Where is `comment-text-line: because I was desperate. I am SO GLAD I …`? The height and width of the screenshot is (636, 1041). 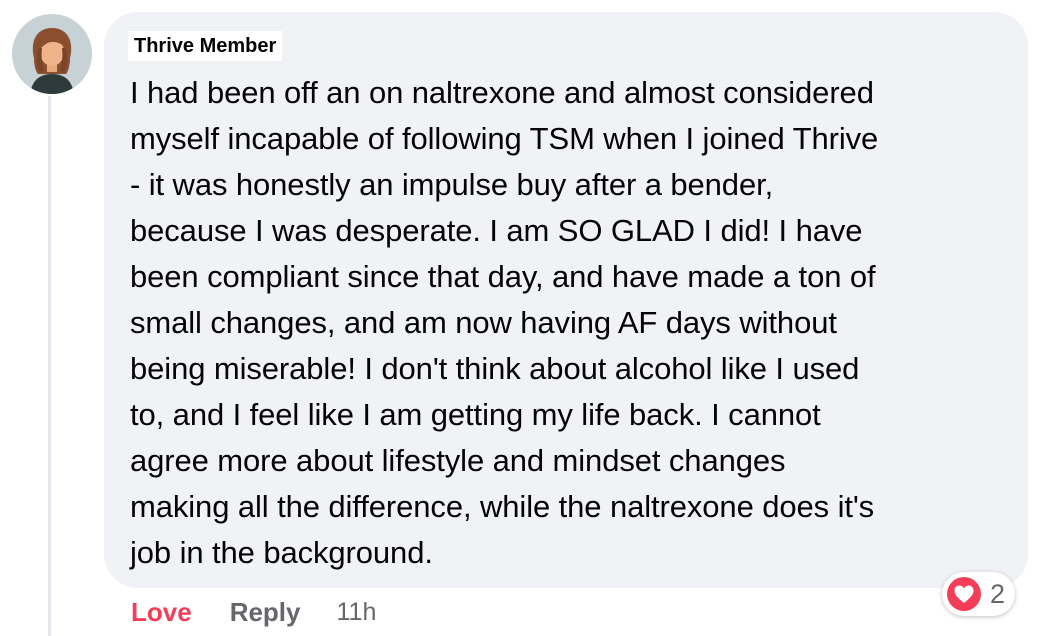 comment-text-line: because I was desperate. I am SO GLAD I … is located at coordinates (496, 230).